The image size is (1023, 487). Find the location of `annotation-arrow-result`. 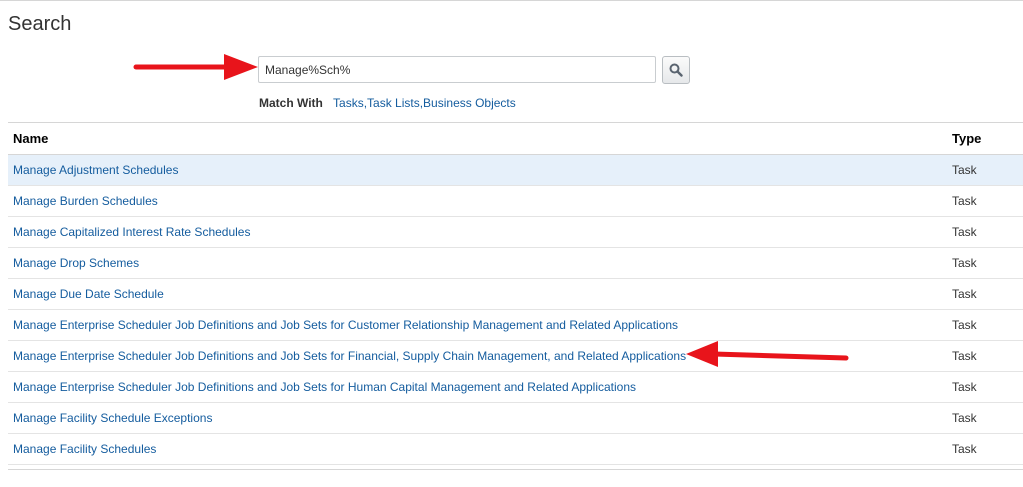

annotation-arrow-result is located at coordinates (767, 354).